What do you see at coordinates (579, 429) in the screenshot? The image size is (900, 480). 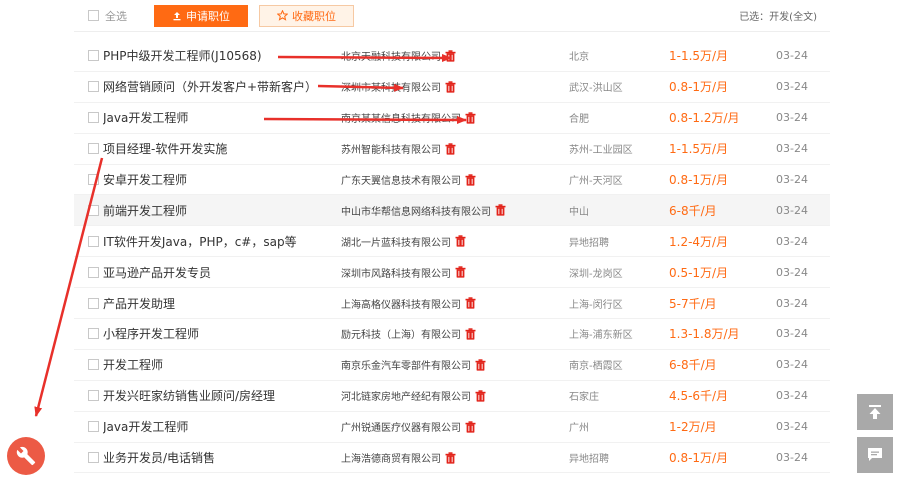 I see `job-location: 广州` at bounding box center [579, 429].